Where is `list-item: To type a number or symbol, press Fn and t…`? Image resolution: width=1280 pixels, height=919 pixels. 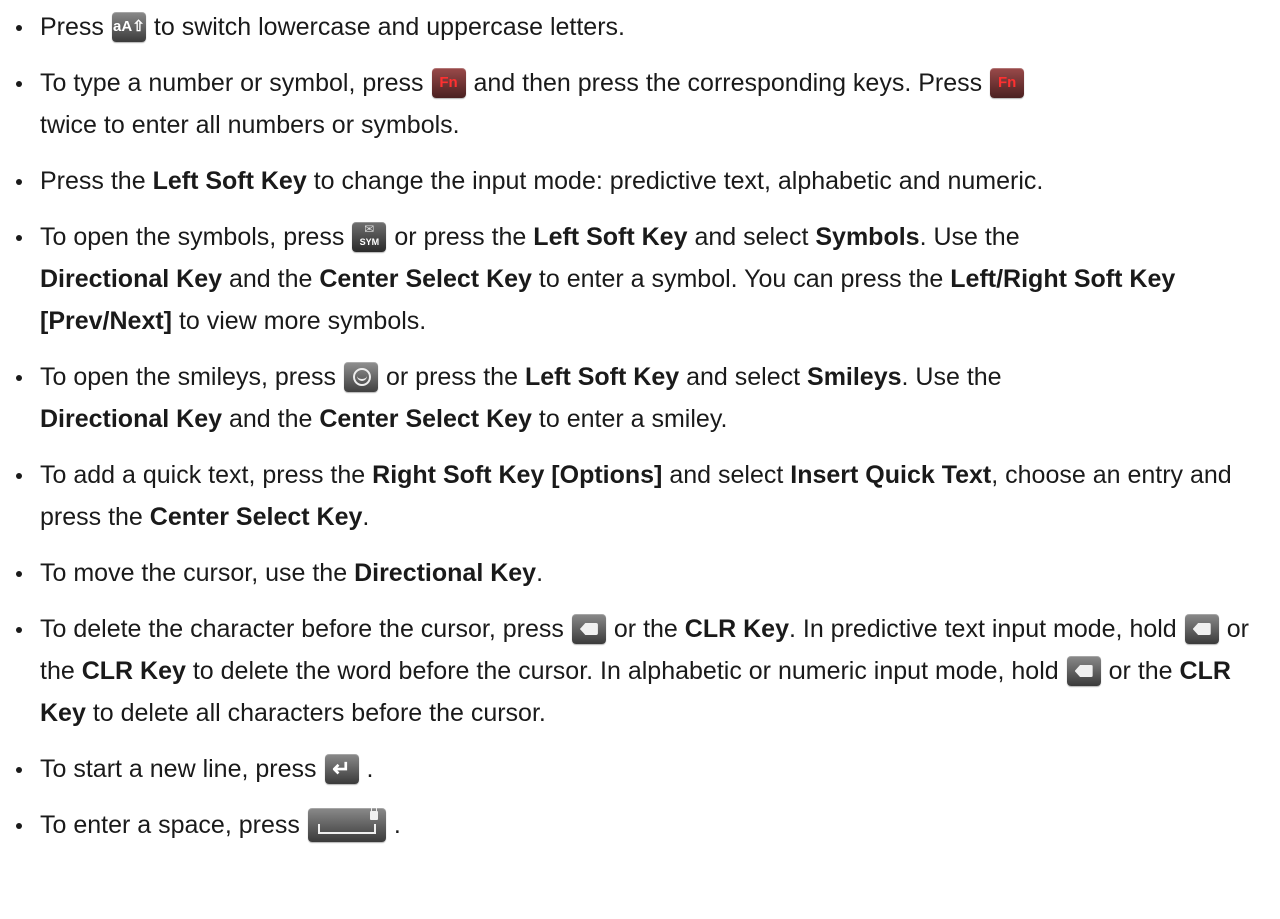
list-item: To type a number or symbol, press Fn and t… is located at coordinates (640, 104).